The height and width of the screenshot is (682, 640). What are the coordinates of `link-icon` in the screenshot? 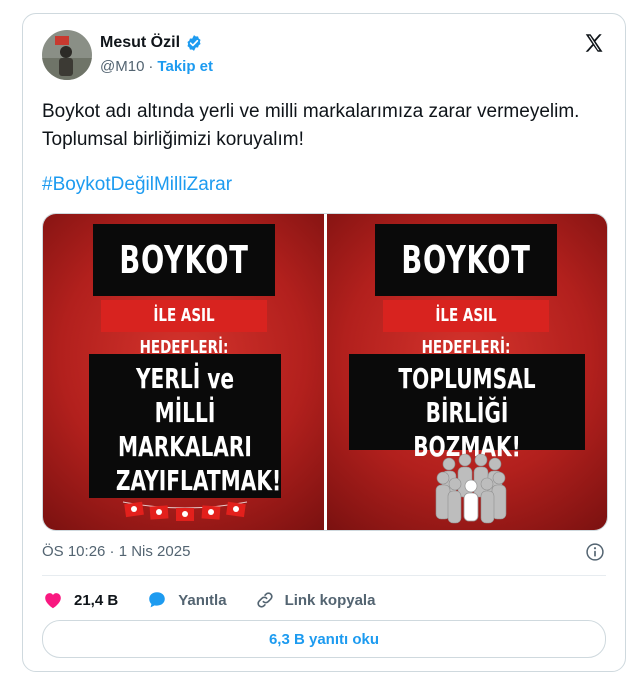 It's located at (264, 600).